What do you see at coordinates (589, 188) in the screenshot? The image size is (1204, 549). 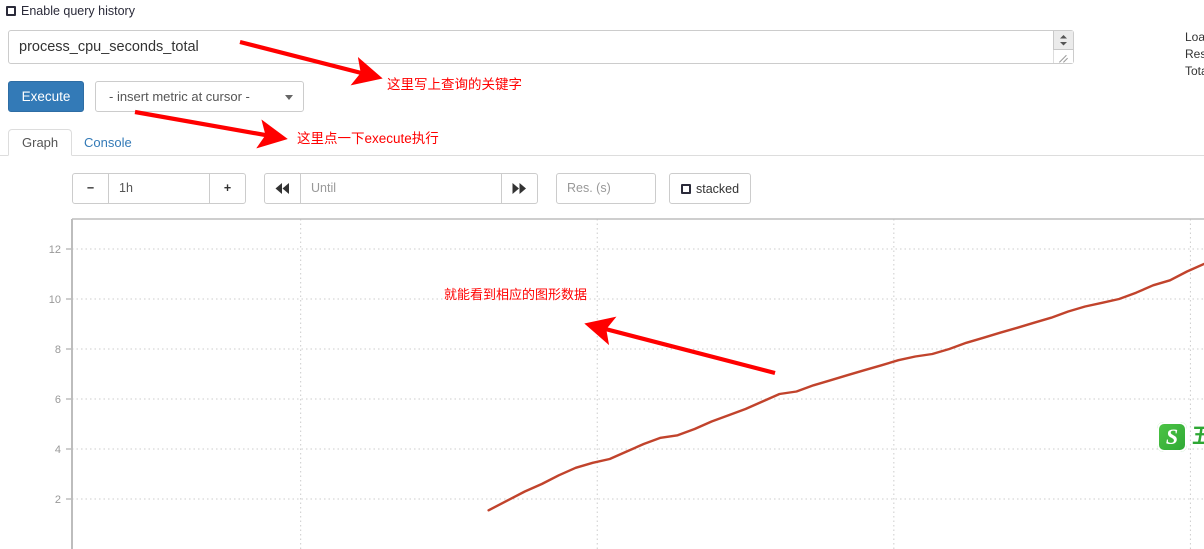 I see `resolution-placeholder-text: Res. (s)` at bounding box center [589, 188].